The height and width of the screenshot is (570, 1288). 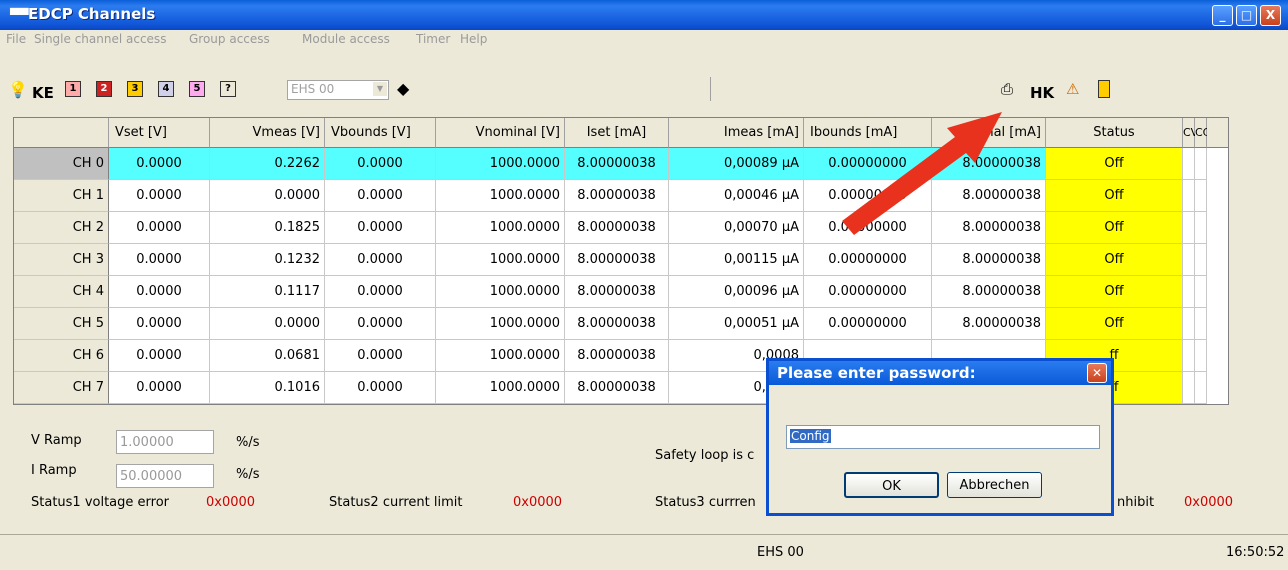 I want to click on password-input-value: Config, so click(x=810, y=436).